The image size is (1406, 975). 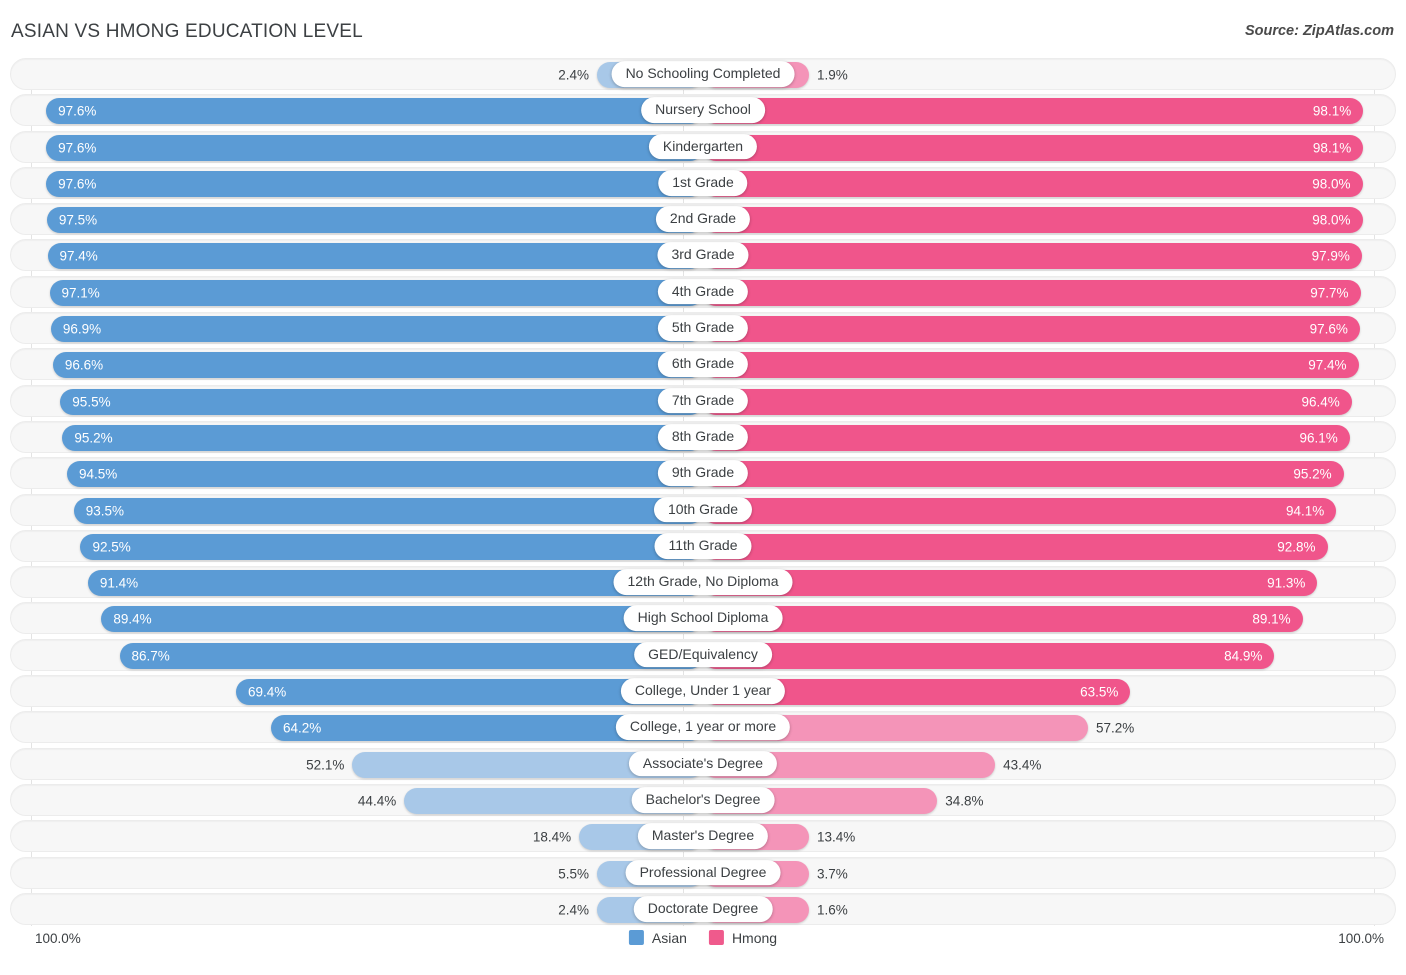 I want to click on table-row: 2.4% 1.6% Doctorate Degree, so click(x=703, y=908).